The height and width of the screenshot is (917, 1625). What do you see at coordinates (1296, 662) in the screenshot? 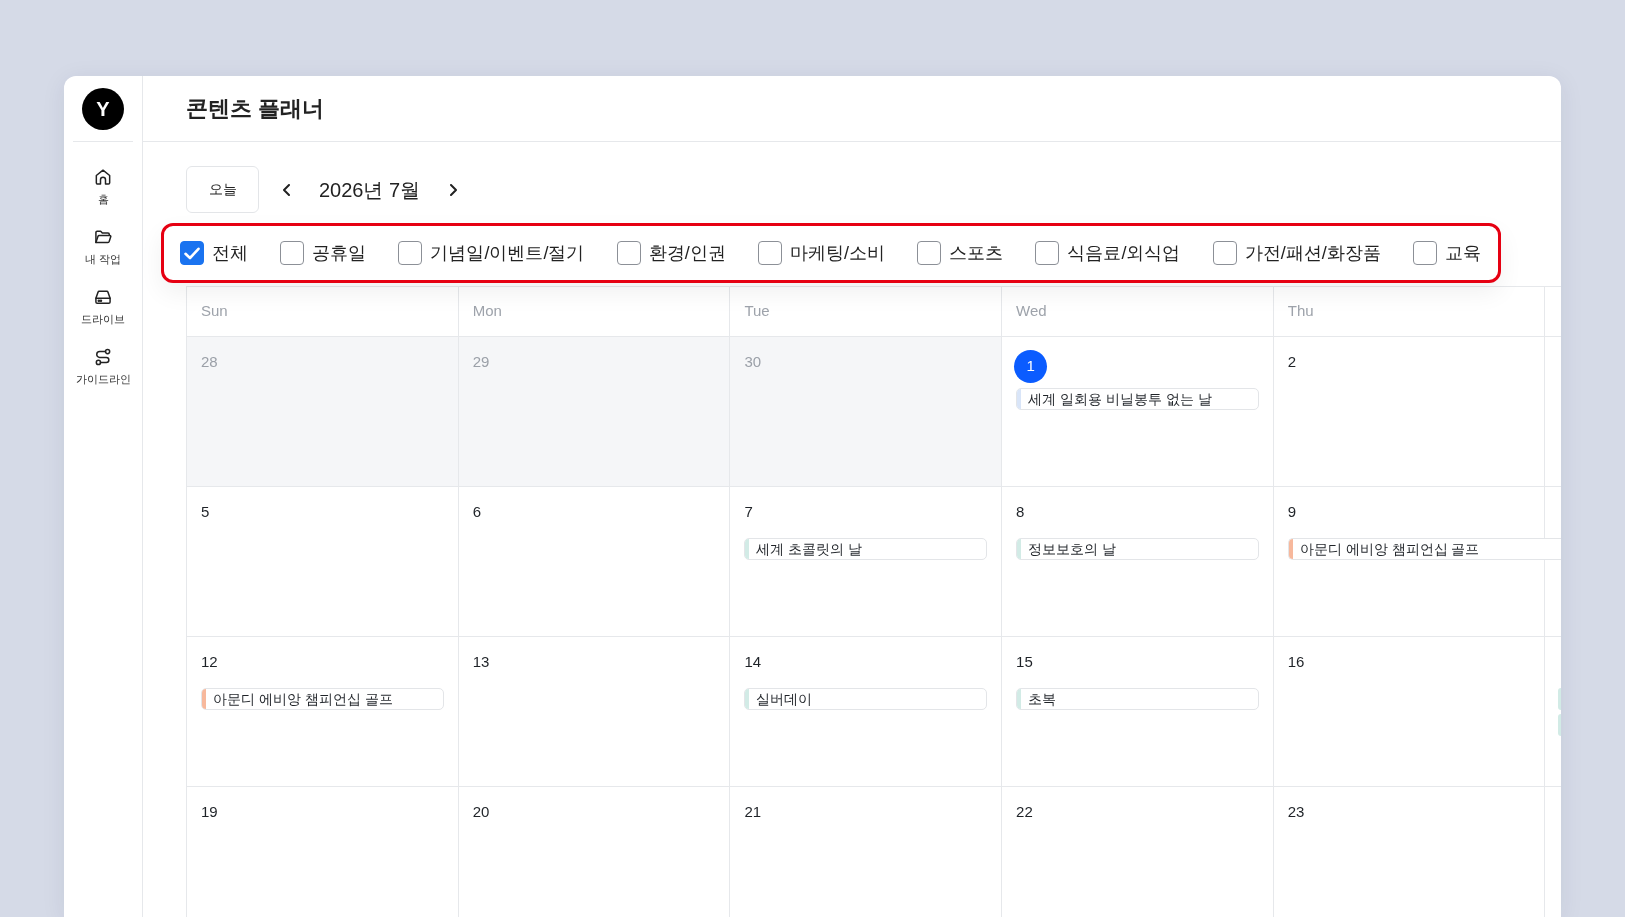
I see `date-number: 16` at bounding box center [1296, 662].